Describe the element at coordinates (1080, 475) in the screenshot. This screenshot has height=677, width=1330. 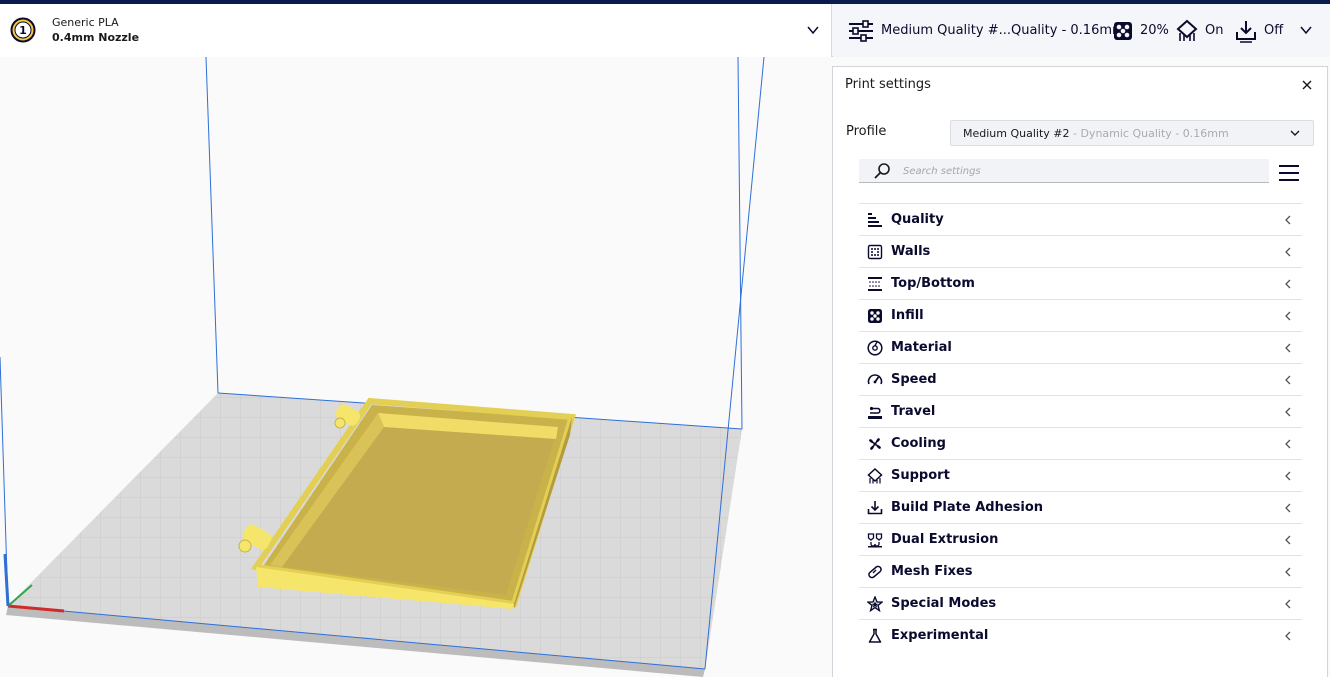
I see `settings-category-support: Support` at that location.